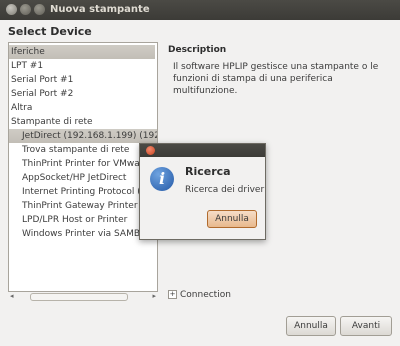 This screenshot has height=346, width=400. Describe the element at coordinates (197, 50) in the screenshot. I see `description-title: Description` at that location.